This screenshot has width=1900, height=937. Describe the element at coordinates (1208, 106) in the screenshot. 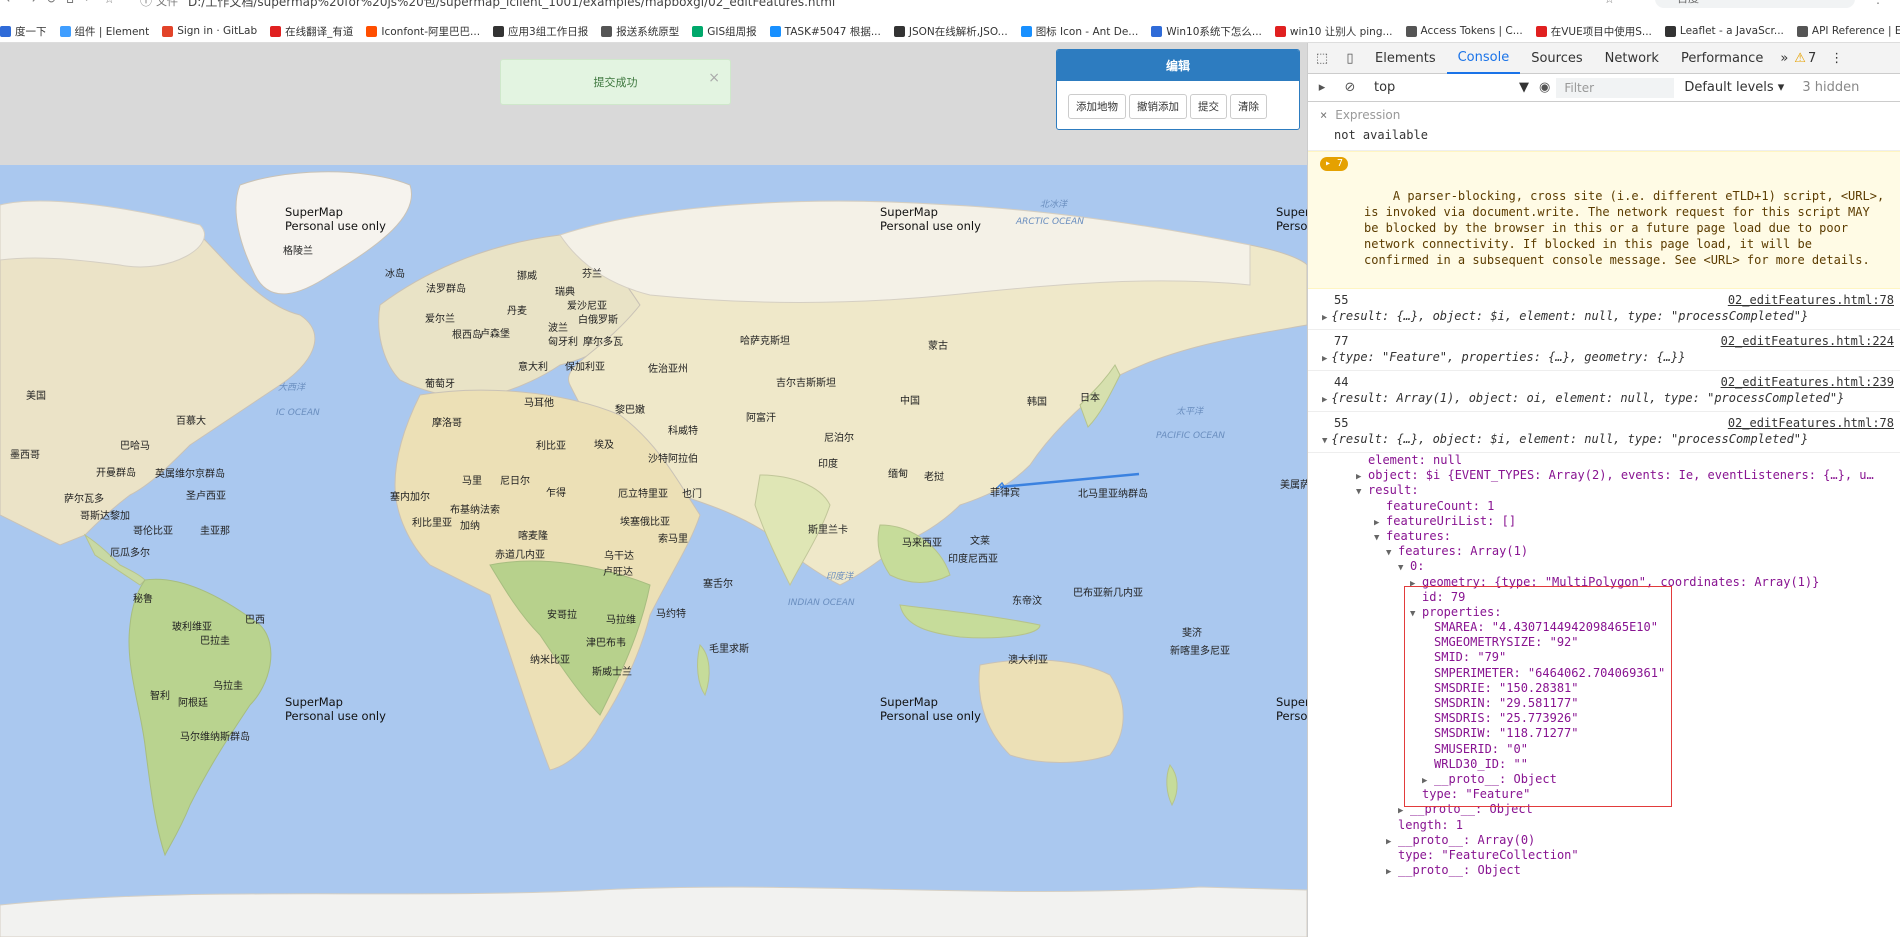

I see `submit-button: 提交` at that location.